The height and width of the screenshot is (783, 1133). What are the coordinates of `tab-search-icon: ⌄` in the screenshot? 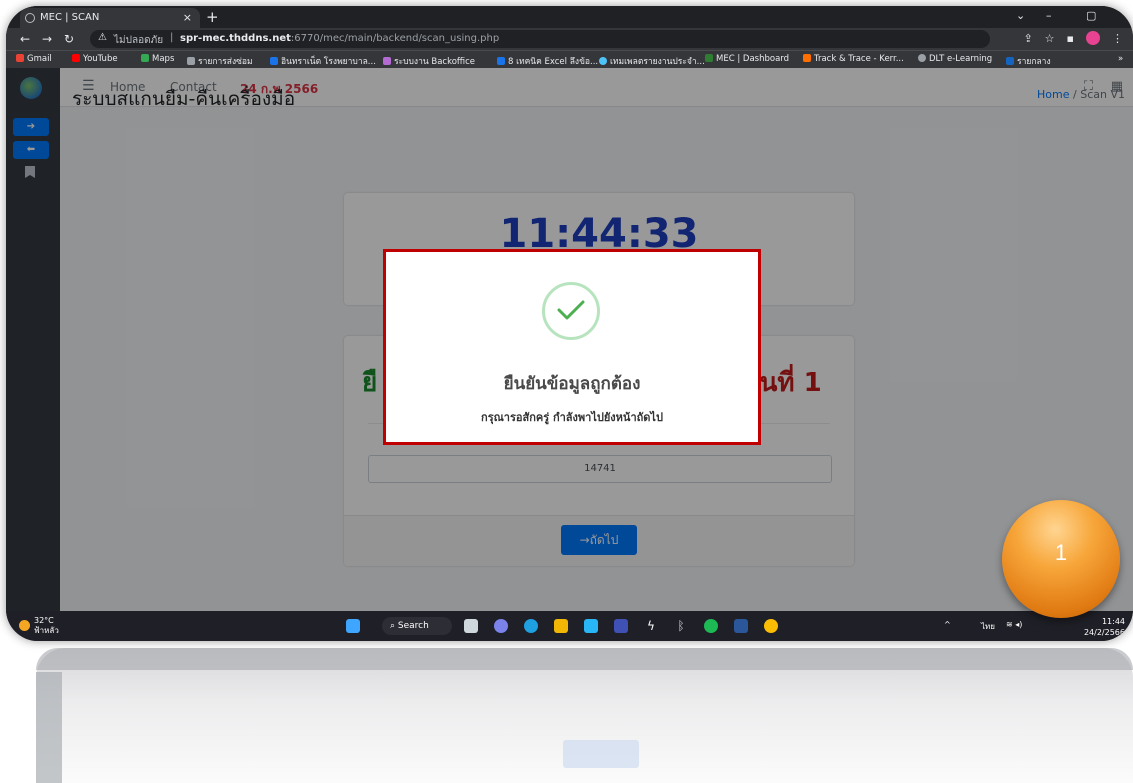 It's located at (1020, 15).